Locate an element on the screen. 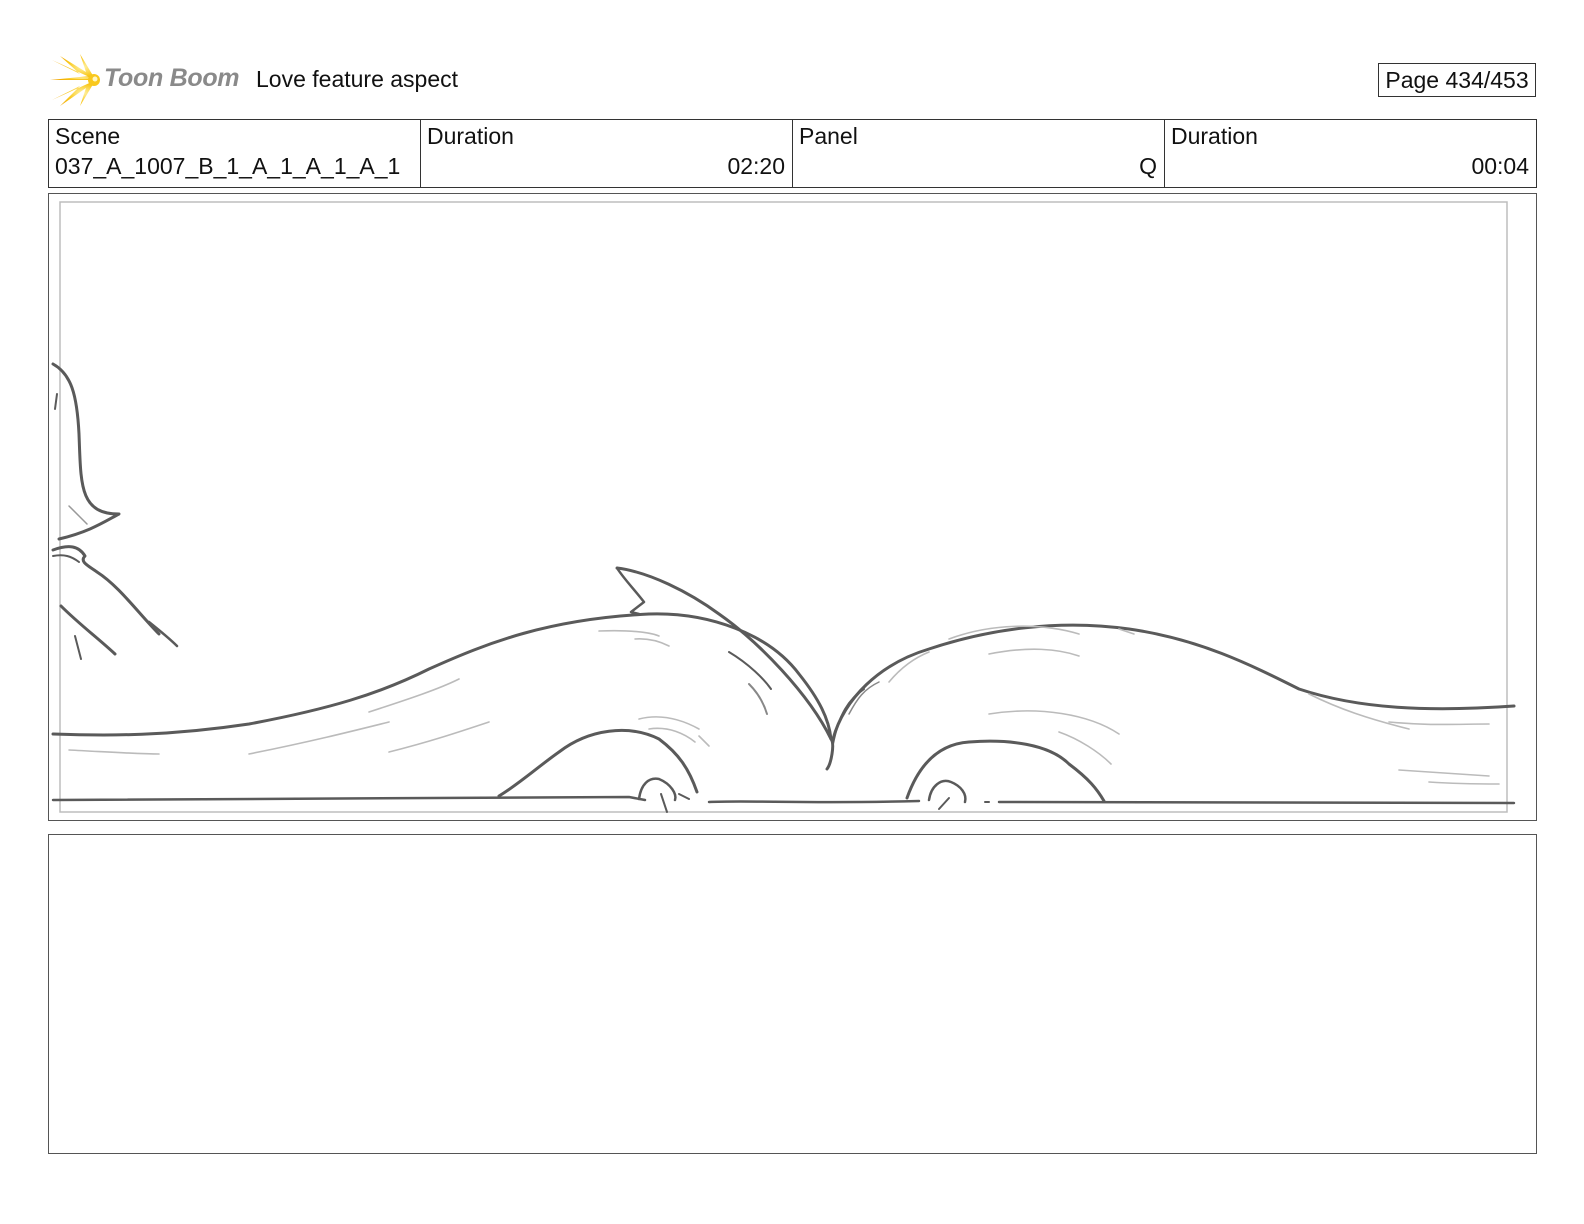  panel-duration-label: Duration is located at coordinates (1214, 136).